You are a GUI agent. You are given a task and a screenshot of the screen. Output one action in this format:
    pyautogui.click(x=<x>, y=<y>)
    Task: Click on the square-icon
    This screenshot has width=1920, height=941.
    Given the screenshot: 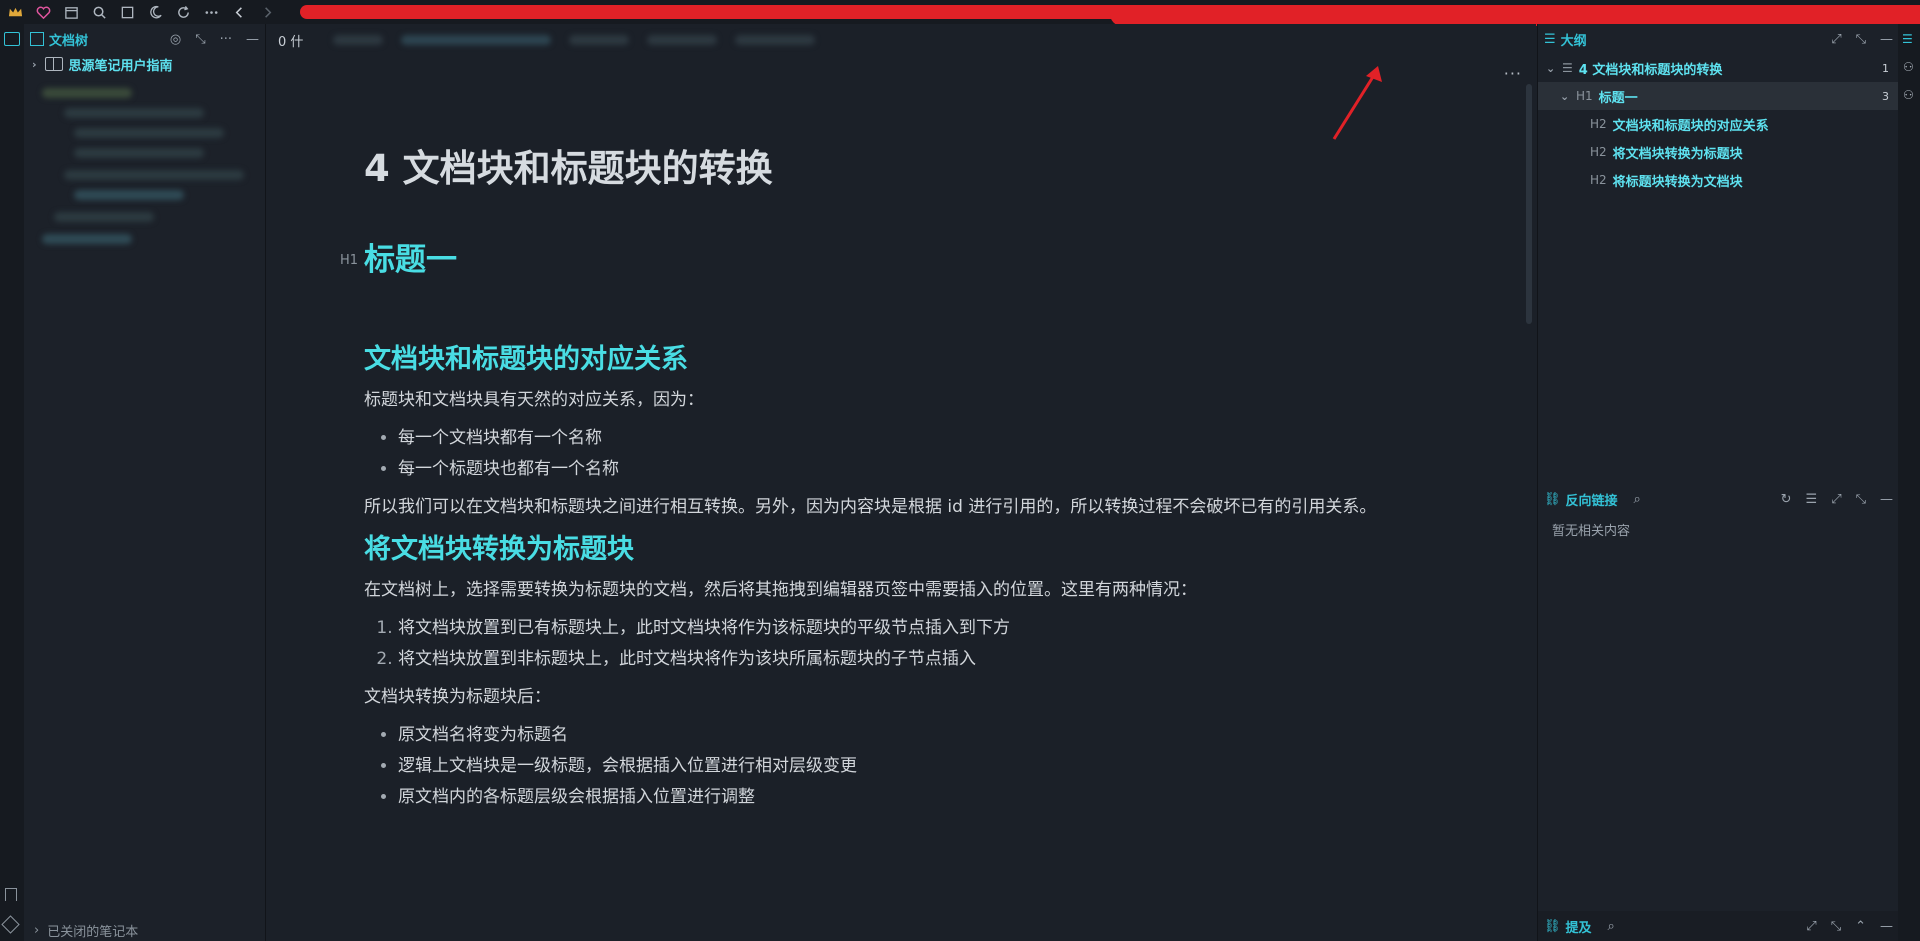 What is the action you would take?
    pyautogui.click(x=127, y=12)
    